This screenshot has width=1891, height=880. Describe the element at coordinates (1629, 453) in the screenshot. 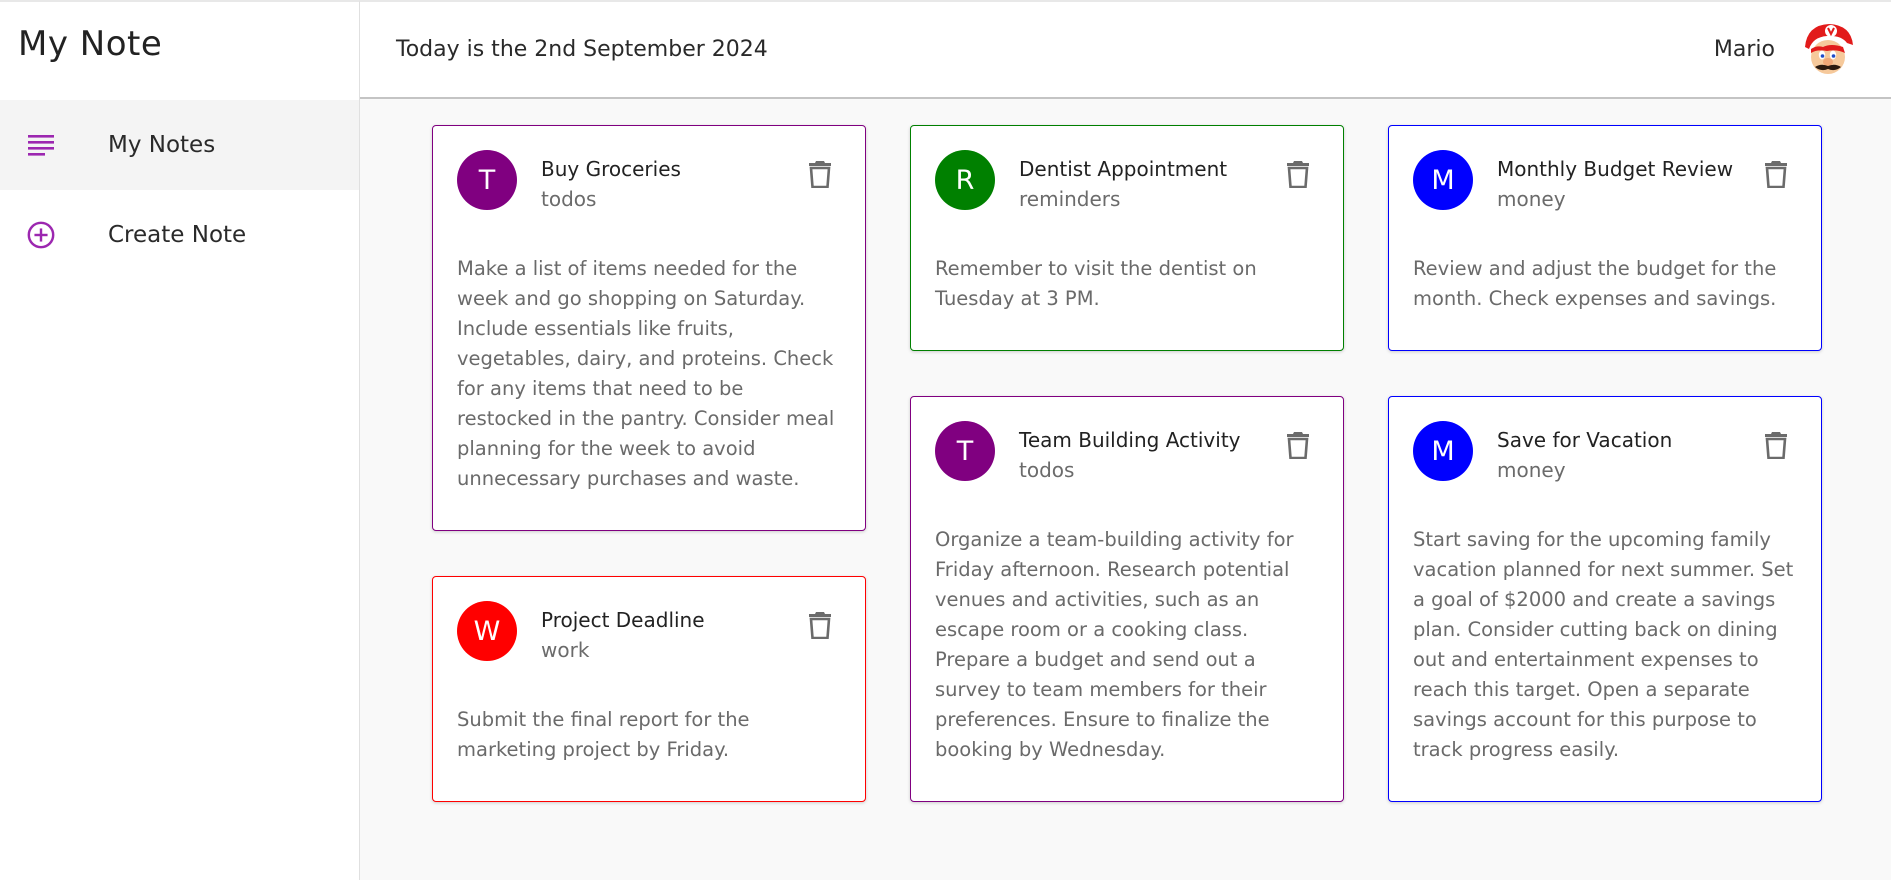

I see `note-titles: Save for Vacation money` at that location.